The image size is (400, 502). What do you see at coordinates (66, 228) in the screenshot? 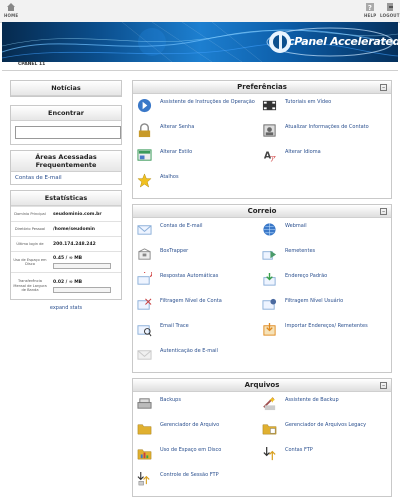
I see `stat-row-home-dir: Diretório Pessoal /home/seudomin` at bounding box center [66, 228].